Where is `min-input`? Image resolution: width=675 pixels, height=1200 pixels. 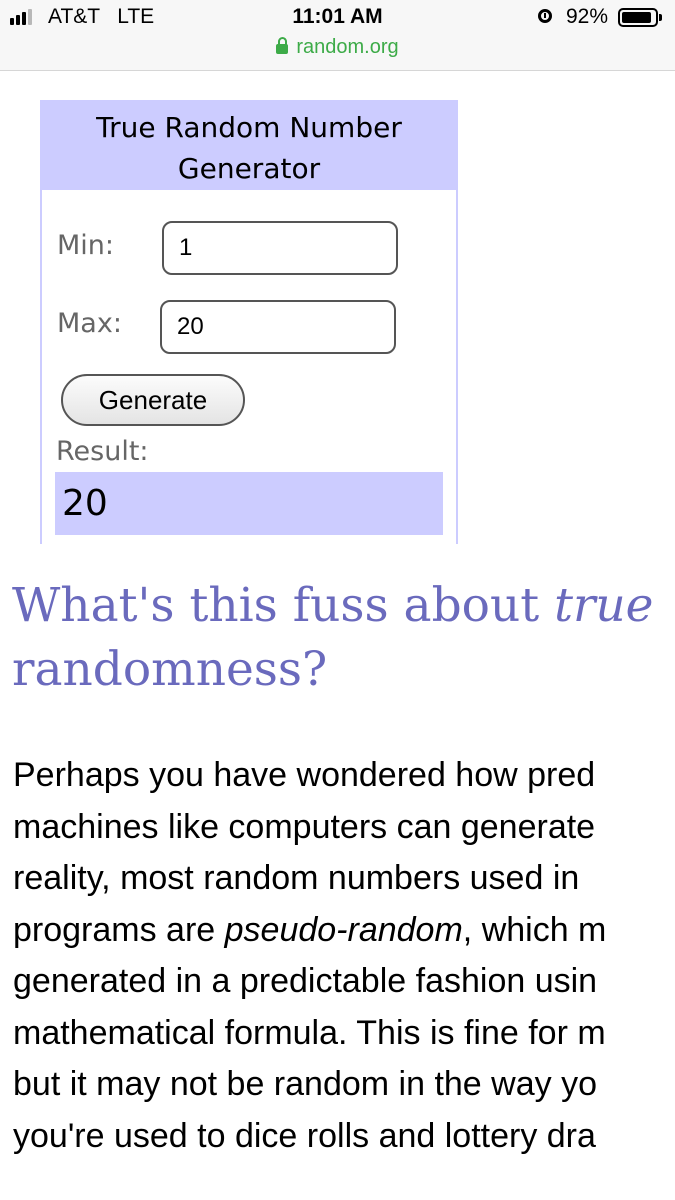 min-input is located at coordinates (280, 248).